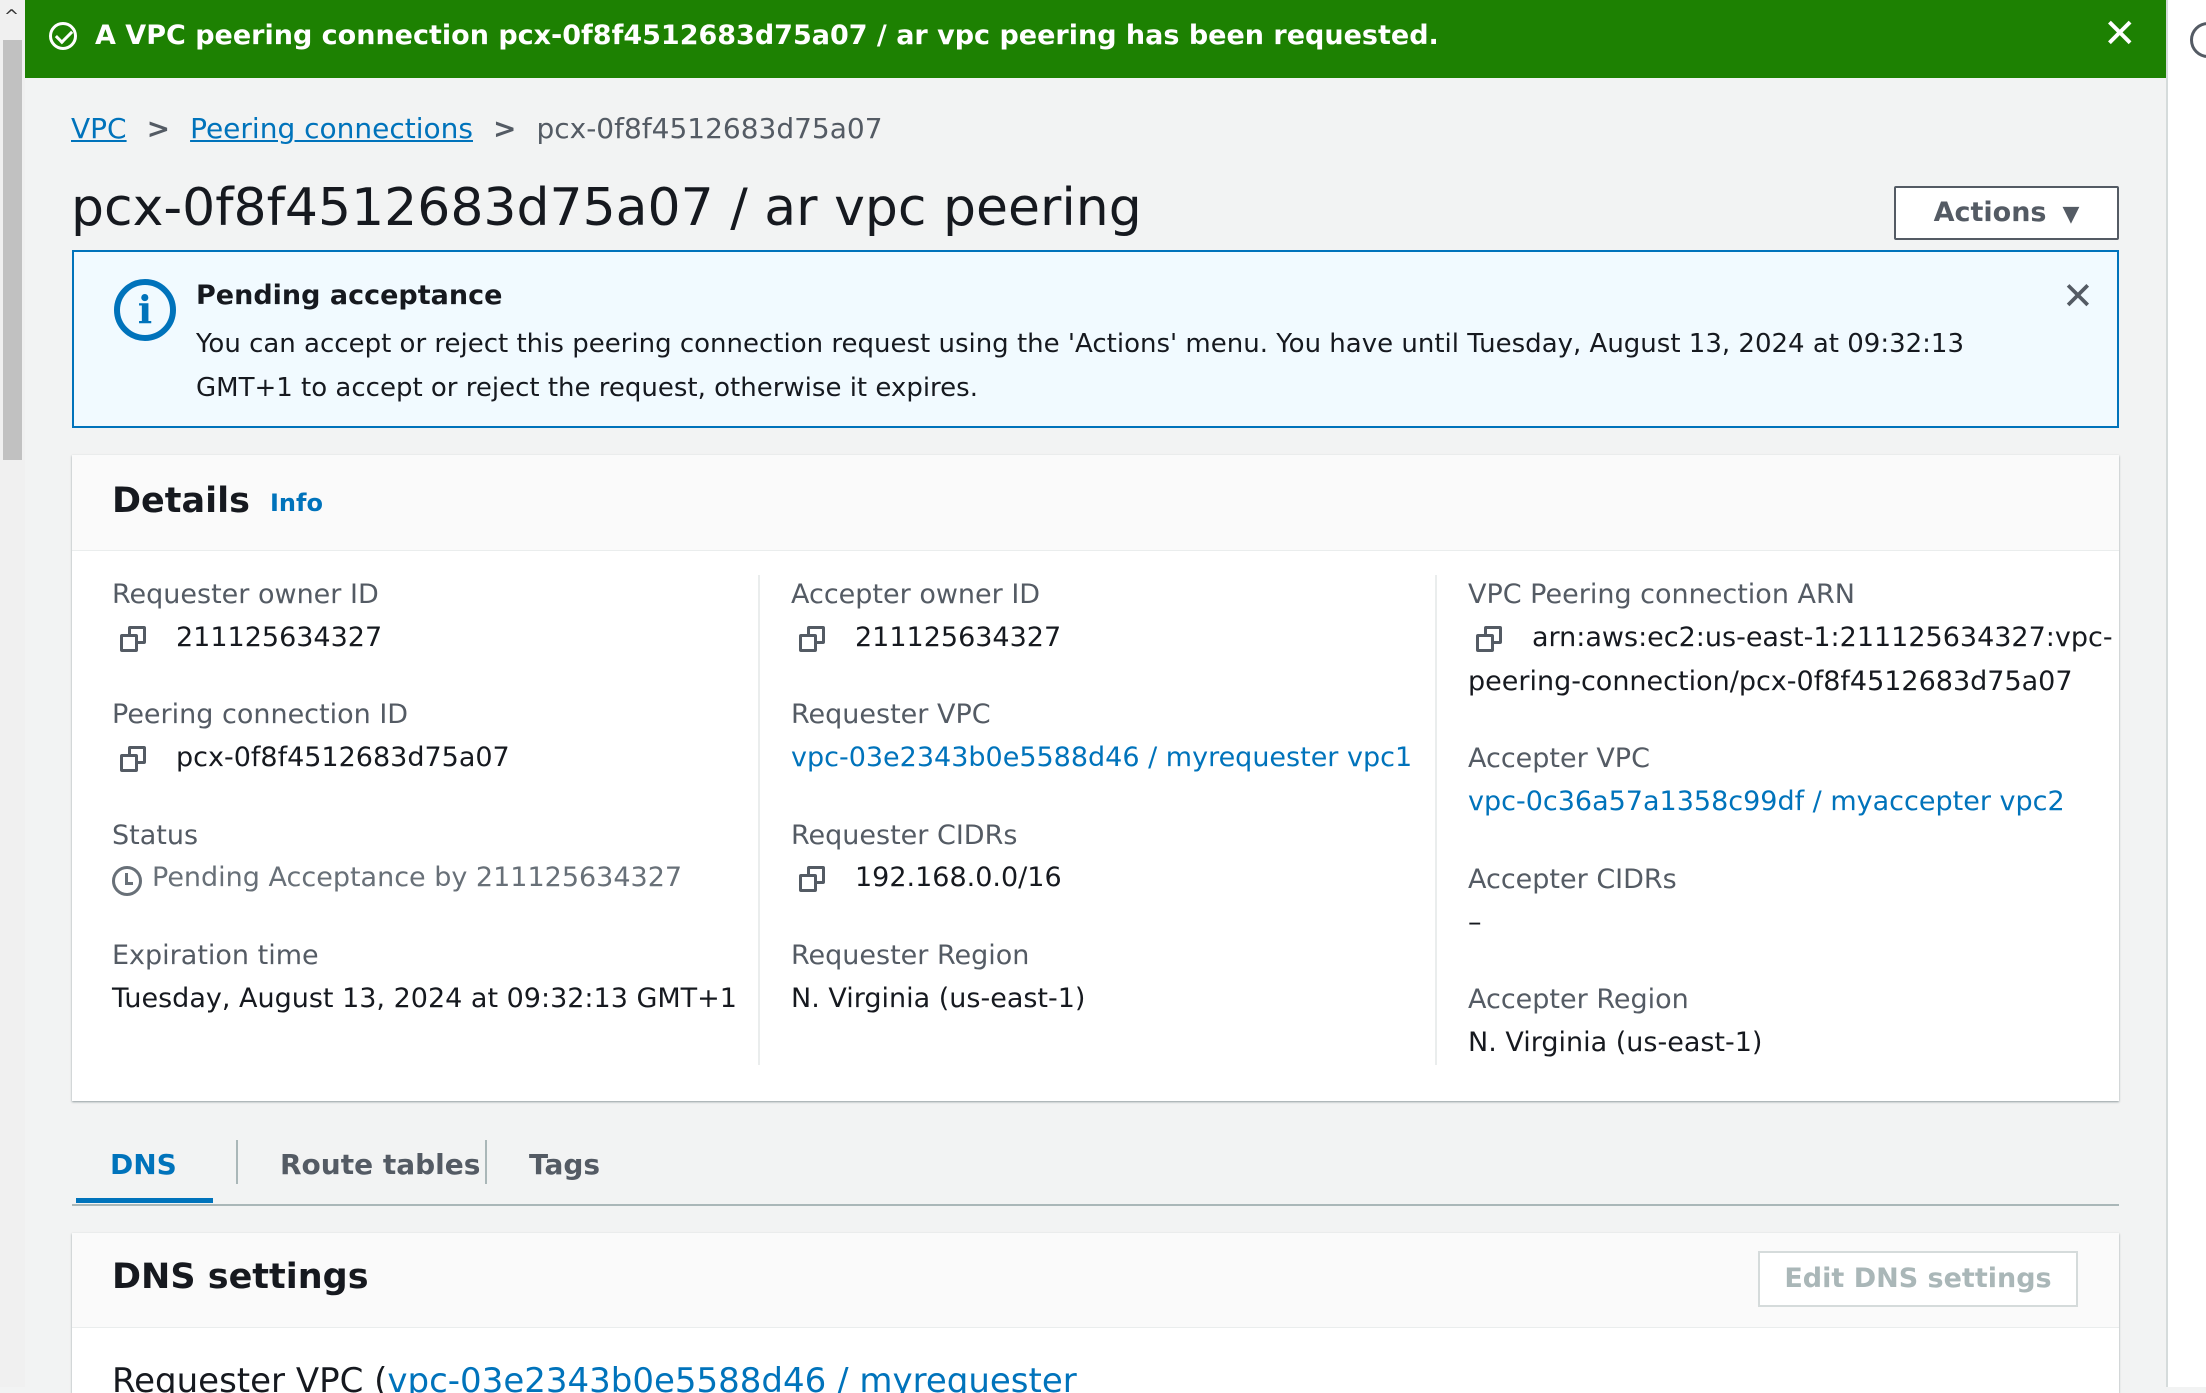 The height and width of the screenshot is (1393, 2206). What do you see at coordinates (2071, 214) in the screenshot?
I see `caret-down-icon: ▼` at bounding box center [2071, 214].